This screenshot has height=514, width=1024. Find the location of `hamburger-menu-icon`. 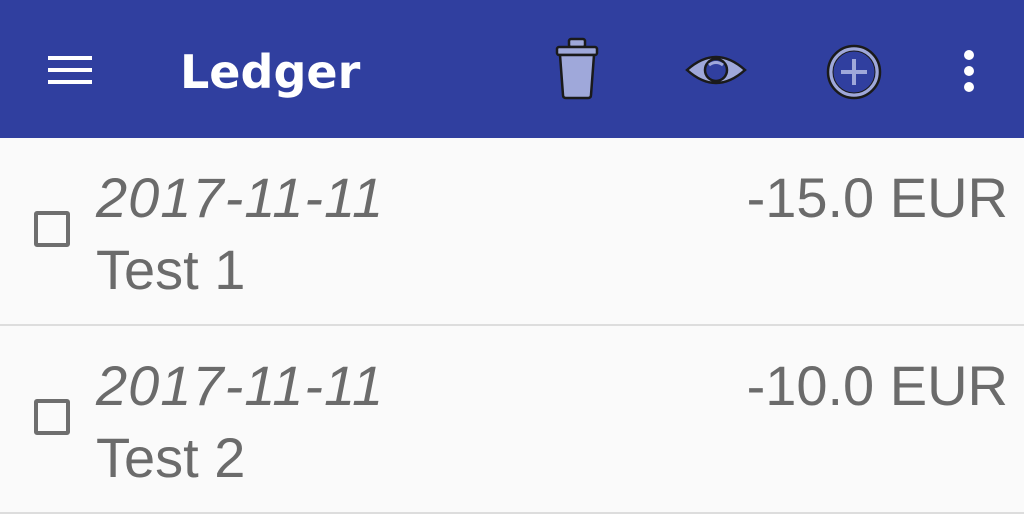

hamburger-menu-icon is located at coordinates (70, 70).